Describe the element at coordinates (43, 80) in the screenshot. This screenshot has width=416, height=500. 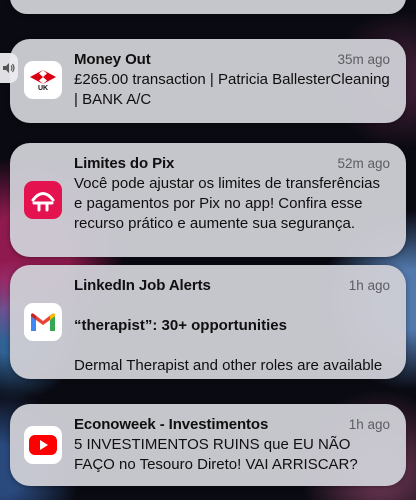
I see `hsbc-uk-logo-icon: UK` at that location.